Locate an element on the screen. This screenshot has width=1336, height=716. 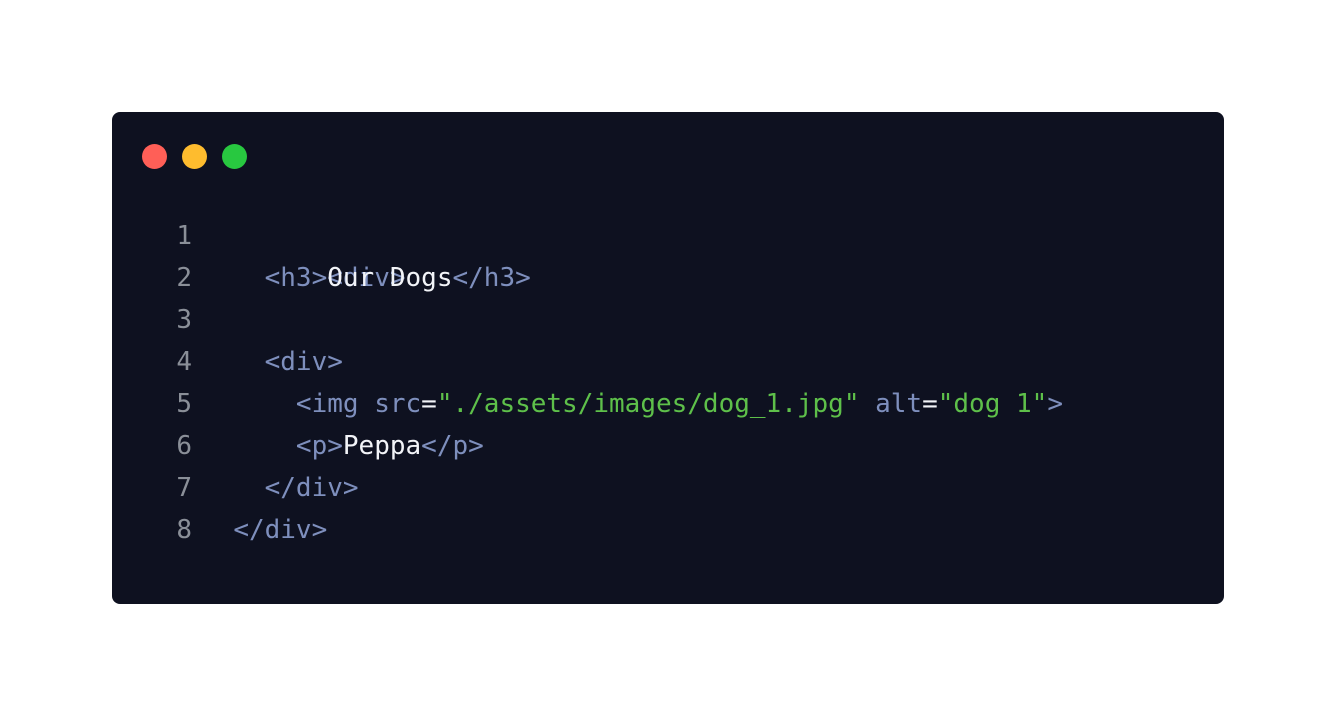
line-number: 5 is located at coordinates (184, 404).